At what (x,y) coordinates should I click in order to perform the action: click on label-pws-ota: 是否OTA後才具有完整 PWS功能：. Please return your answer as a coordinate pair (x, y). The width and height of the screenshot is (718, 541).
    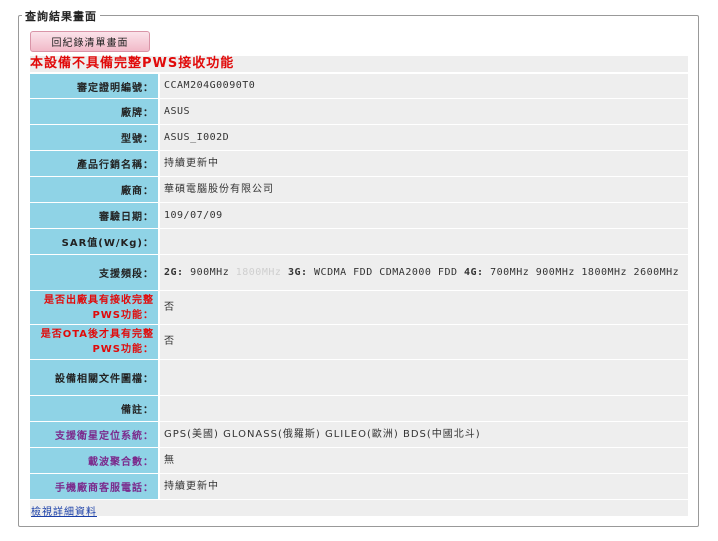
    Looking at the image, I should click on (95, 342).